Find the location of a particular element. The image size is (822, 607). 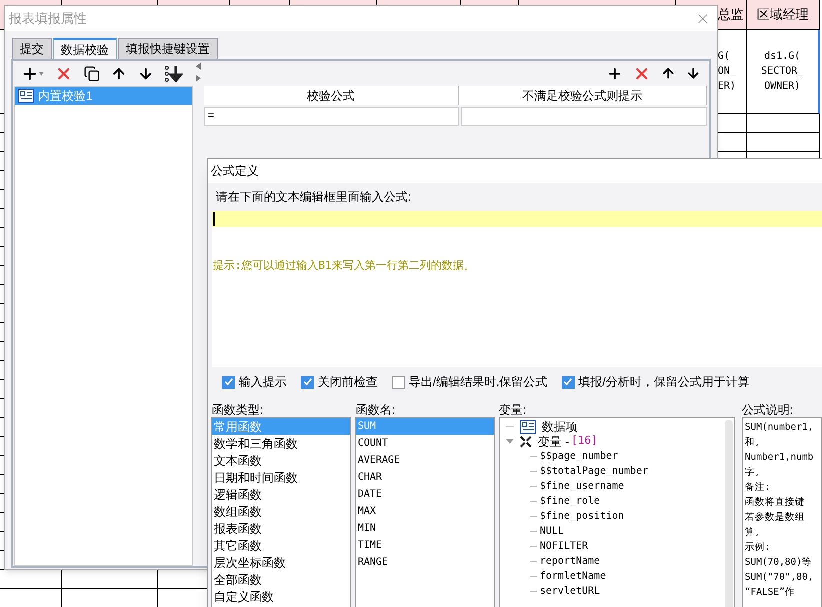

variable-icon is located at coordinates (526, 442).